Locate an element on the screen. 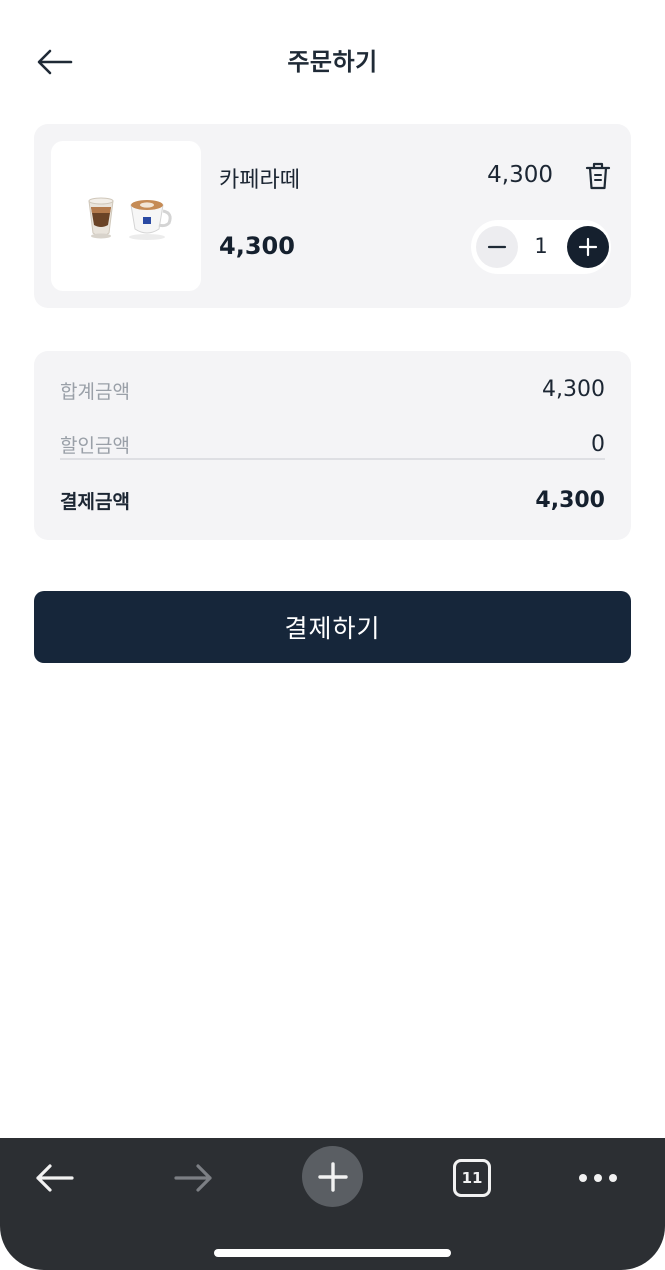 Image resolution: width=665 pixels, height=1270 pixels. product-image is located at coordinates (126, 216).